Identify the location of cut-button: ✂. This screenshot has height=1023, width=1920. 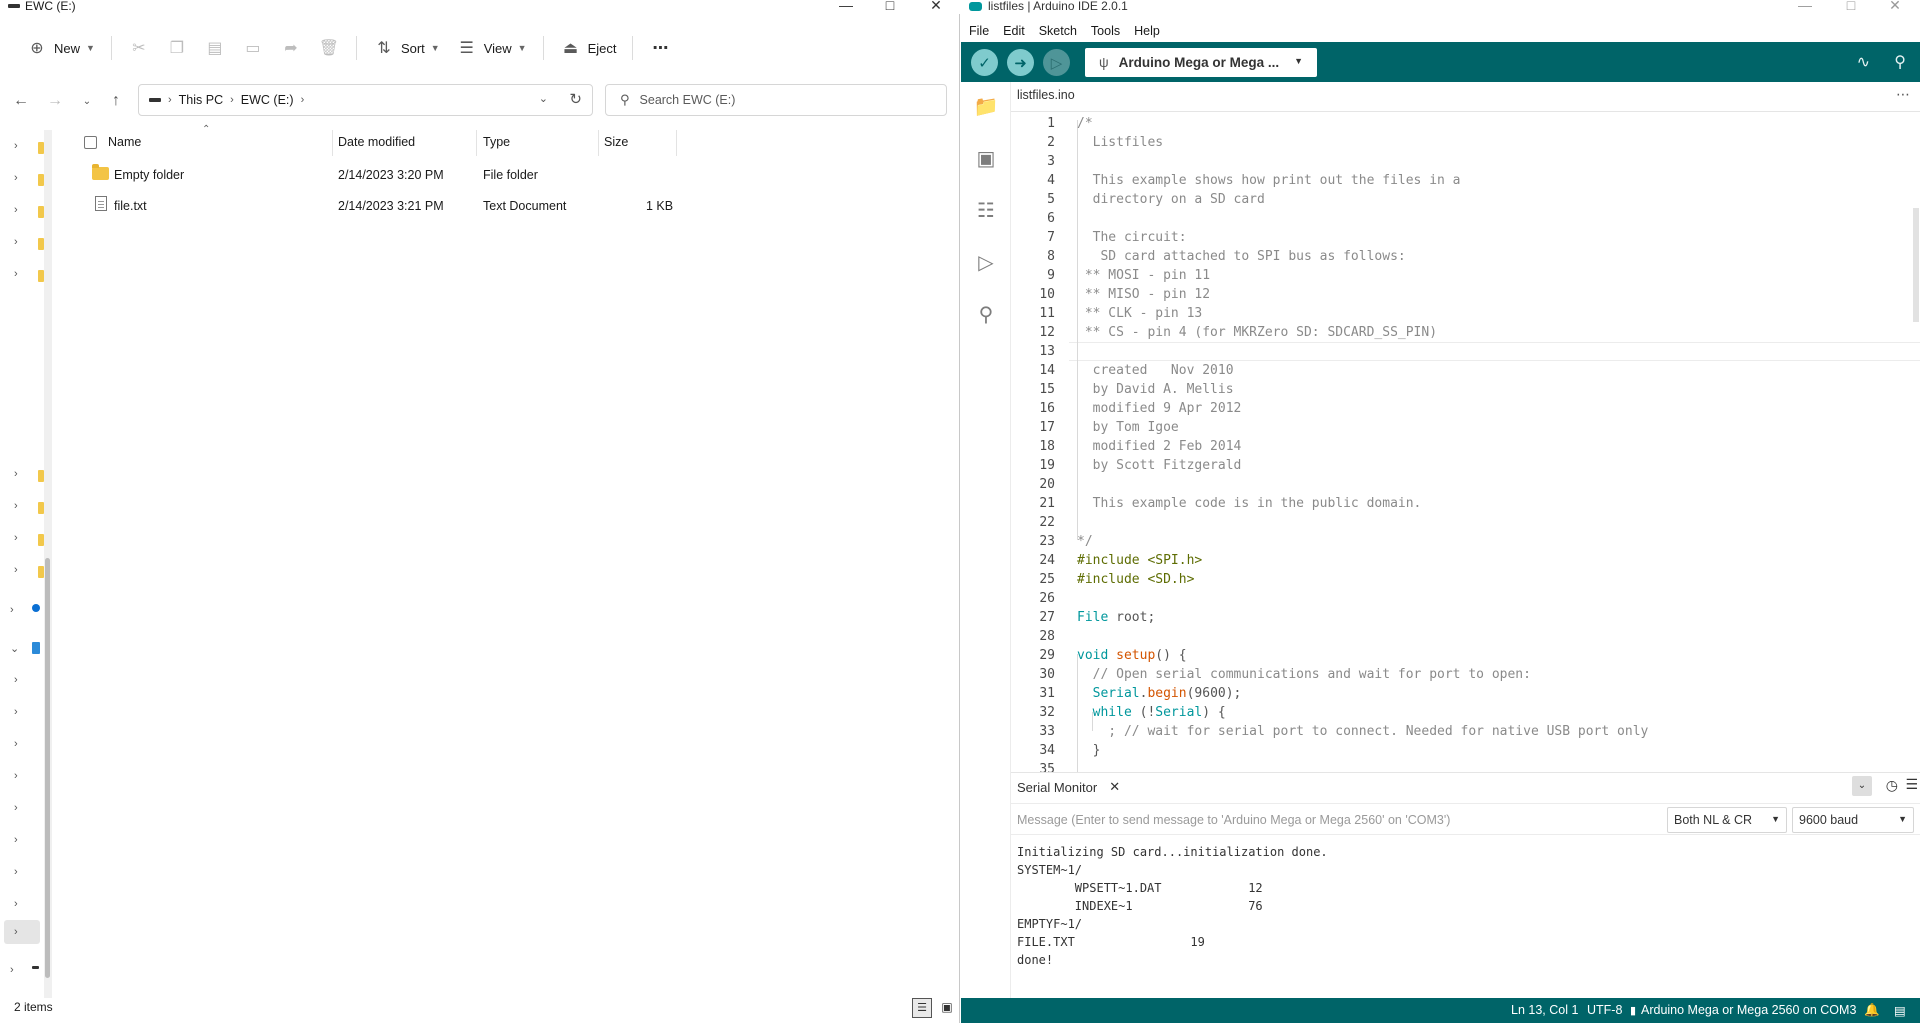
(139, 48).